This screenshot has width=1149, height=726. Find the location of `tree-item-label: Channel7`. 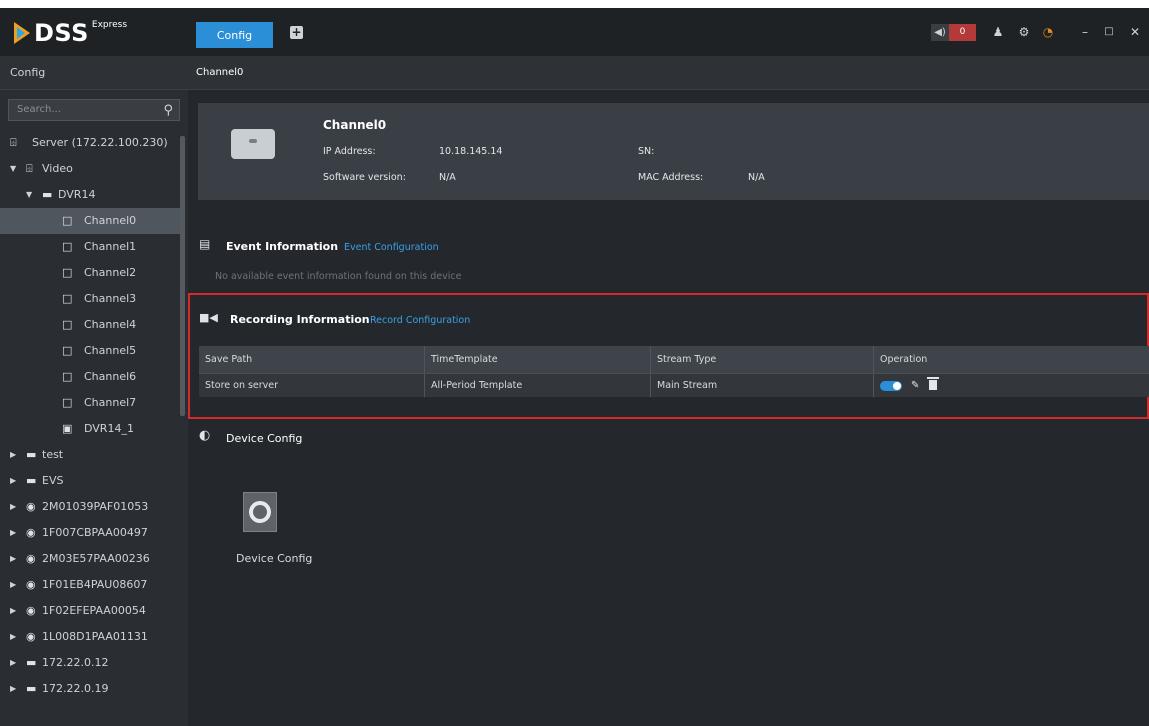

tree-item-label: Channel7 is located at coordinates (110, 402).